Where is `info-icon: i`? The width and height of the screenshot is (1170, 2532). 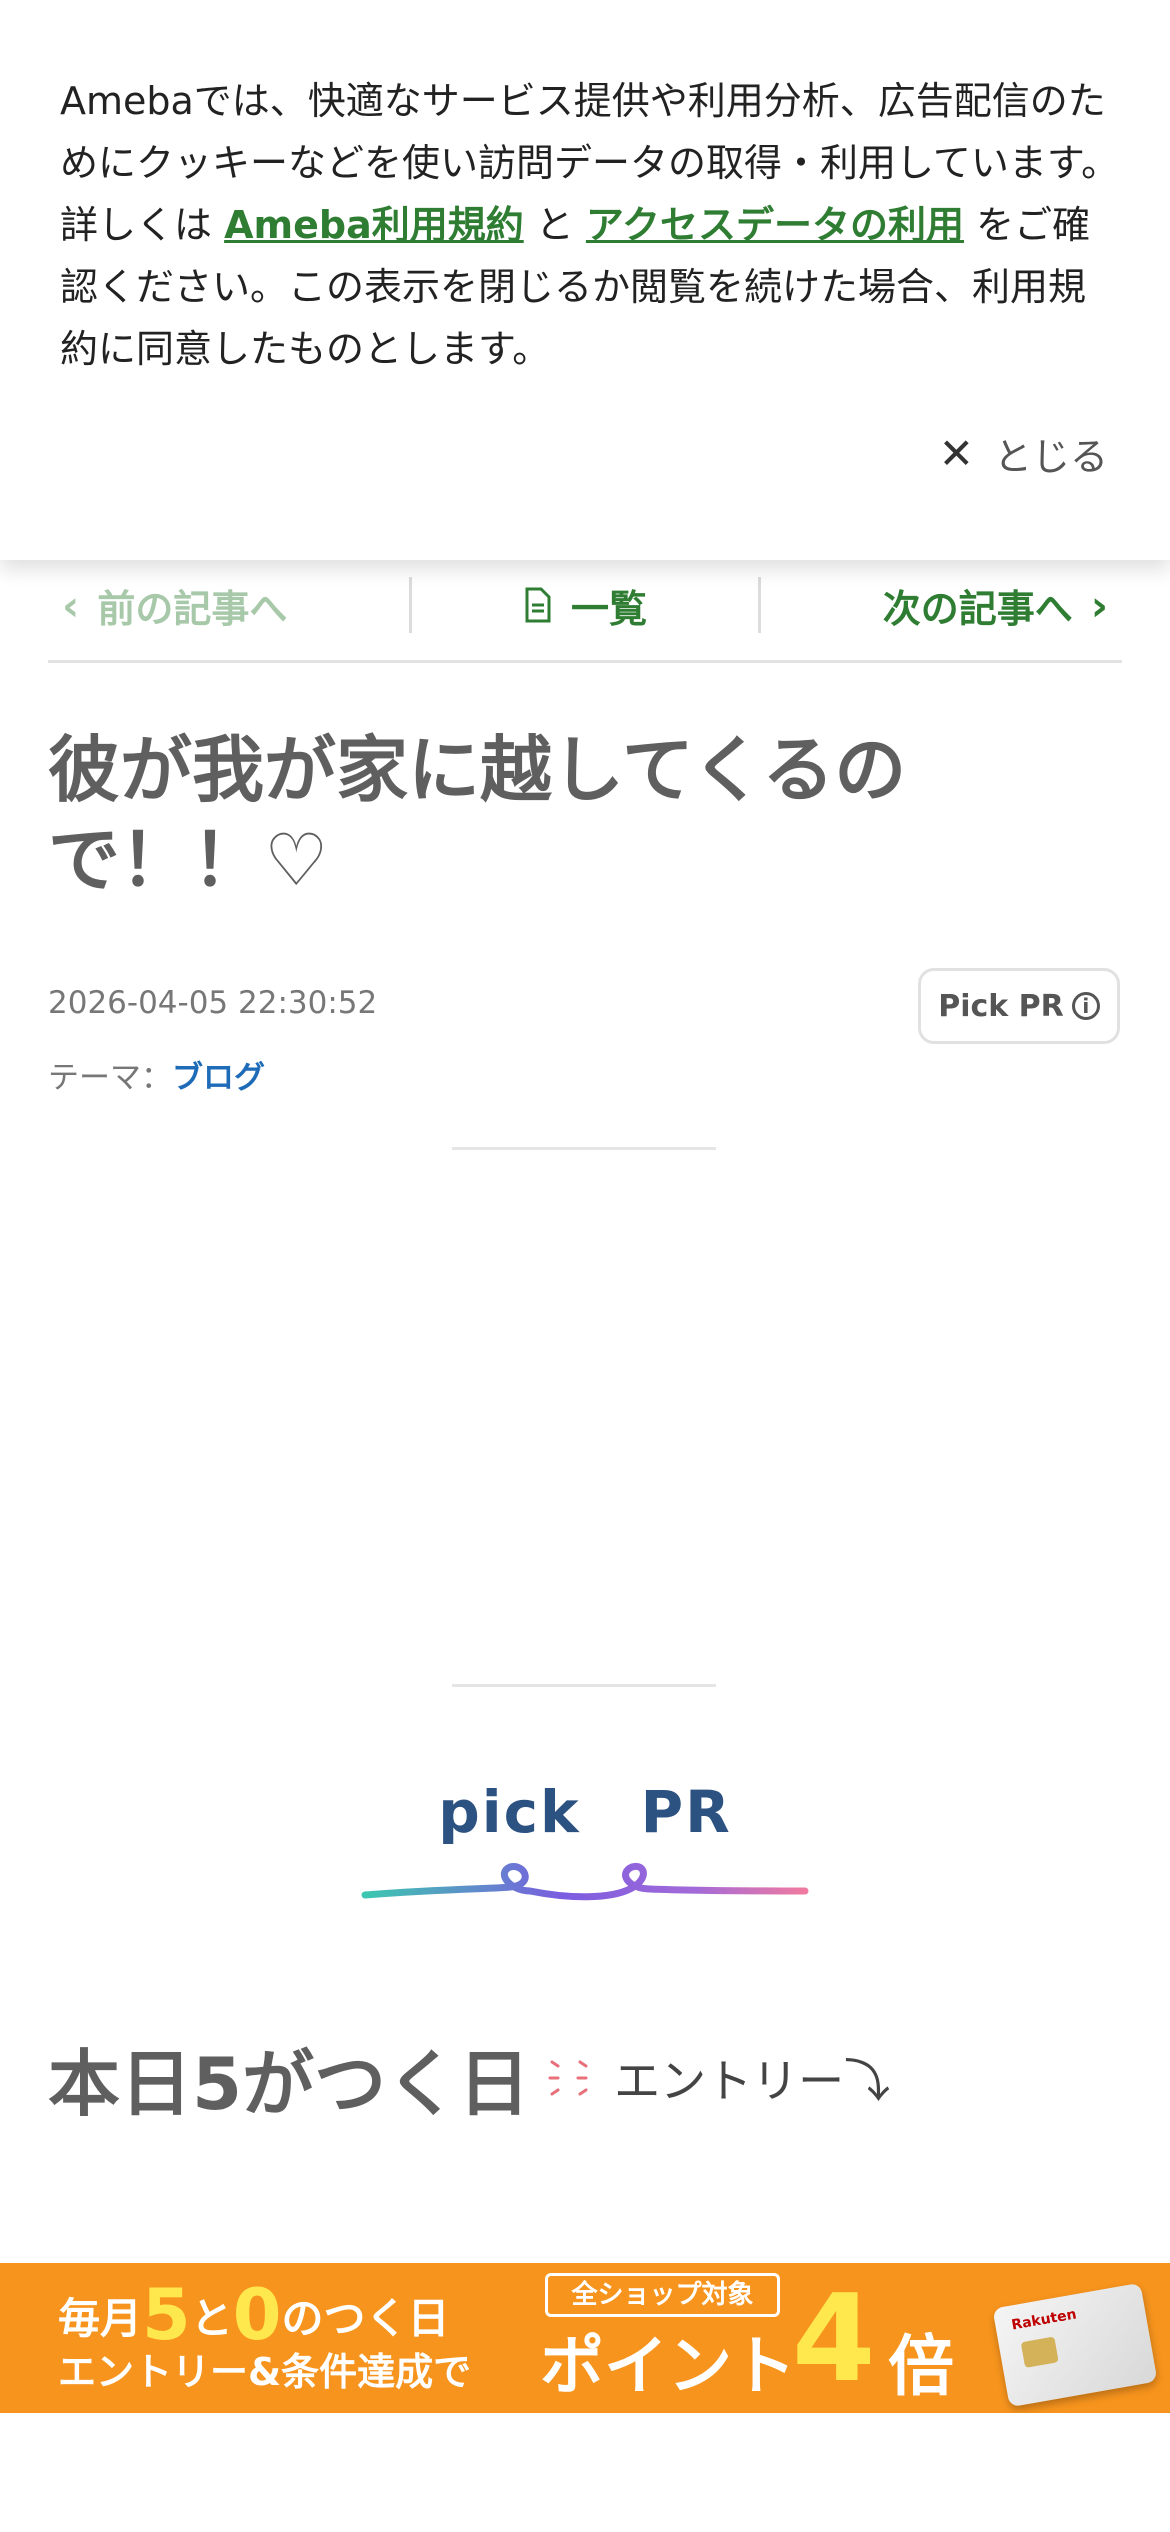 info-icon: i is located at coordinates (1085, 1006).